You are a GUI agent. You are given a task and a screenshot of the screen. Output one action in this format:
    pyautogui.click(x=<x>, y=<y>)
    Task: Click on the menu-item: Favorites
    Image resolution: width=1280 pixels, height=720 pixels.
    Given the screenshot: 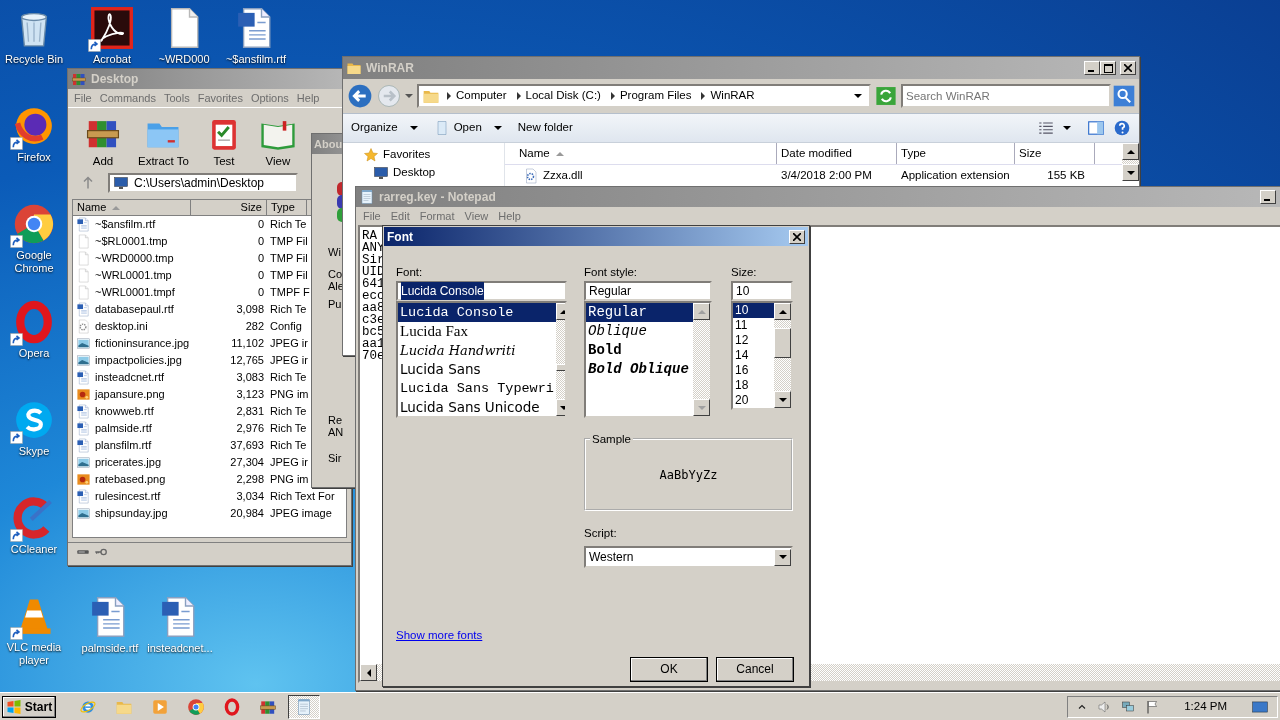 What is the action you would take?
    pyautogui.click(x=220, y=98)
    